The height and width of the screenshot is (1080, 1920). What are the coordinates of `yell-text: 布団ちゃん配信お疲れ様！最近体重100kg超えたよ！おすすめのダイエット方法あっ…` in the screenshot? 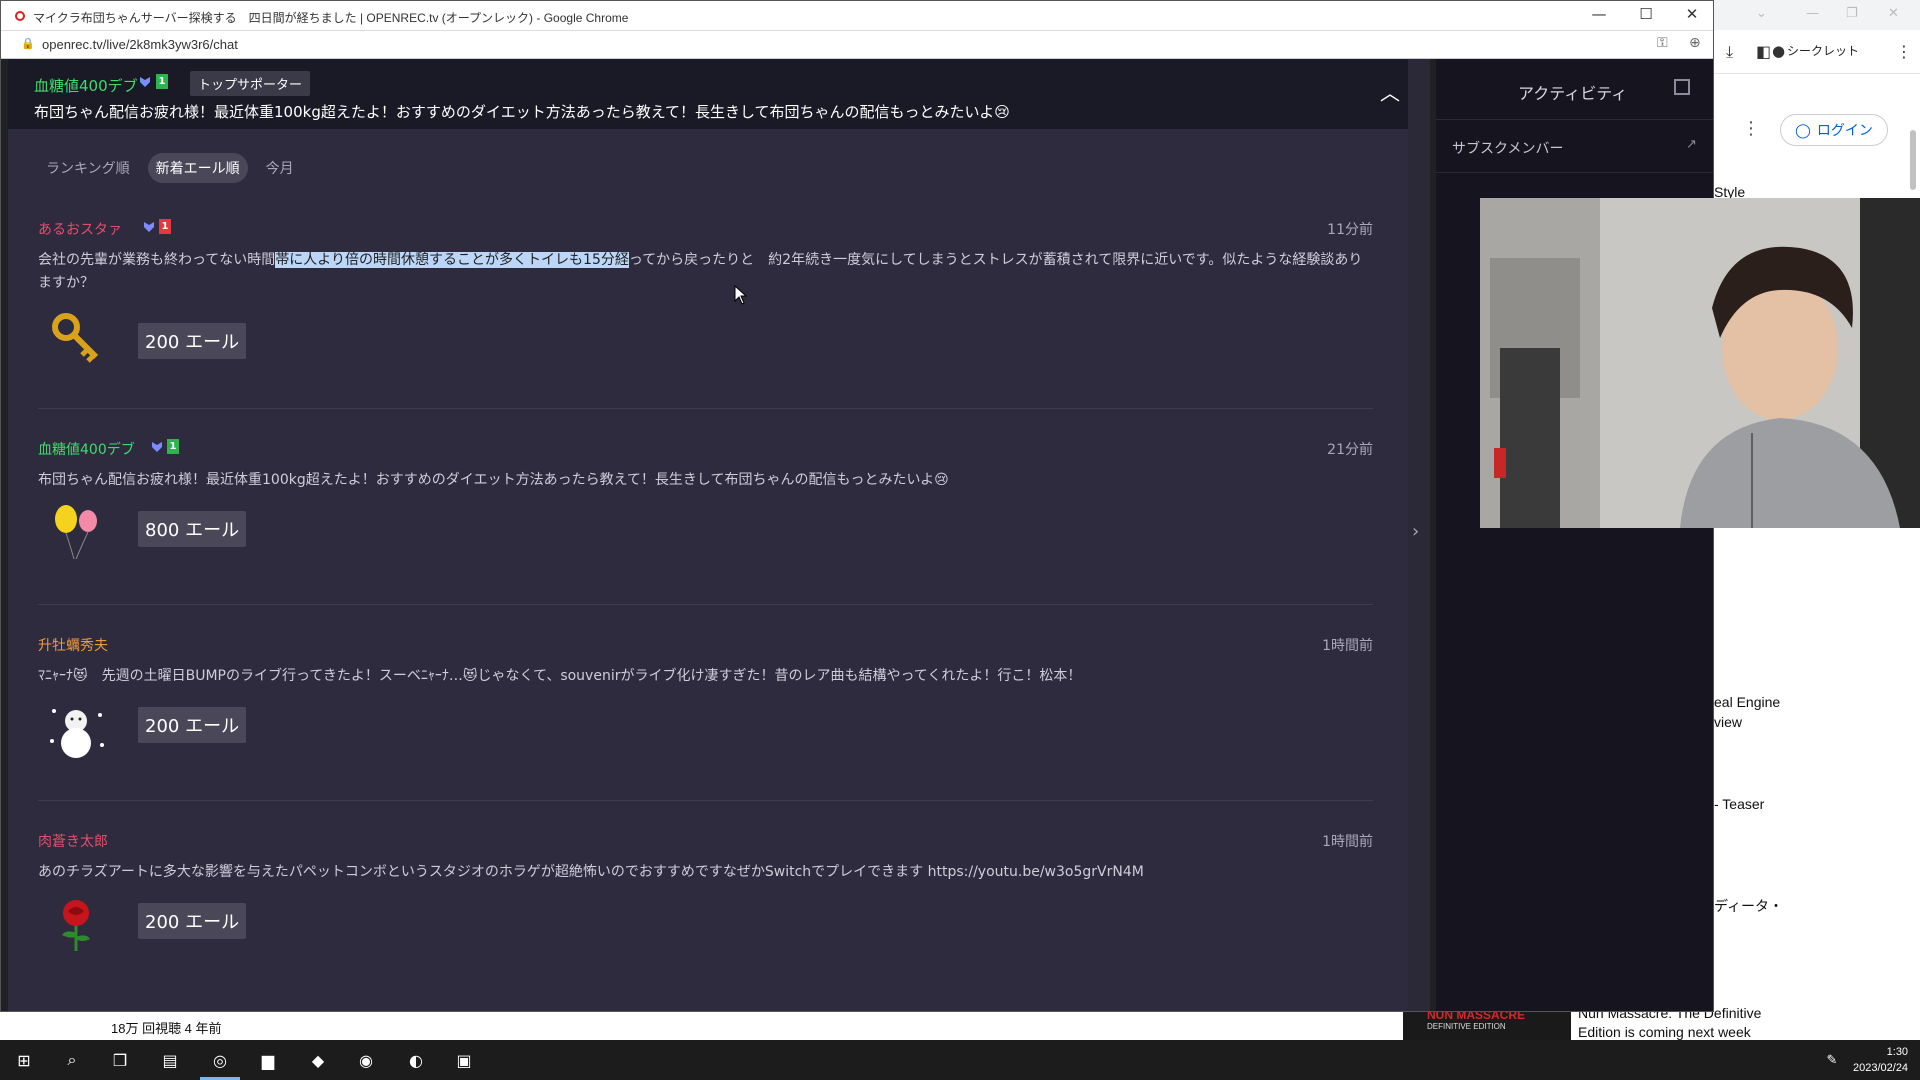 It's located at (493, 480).